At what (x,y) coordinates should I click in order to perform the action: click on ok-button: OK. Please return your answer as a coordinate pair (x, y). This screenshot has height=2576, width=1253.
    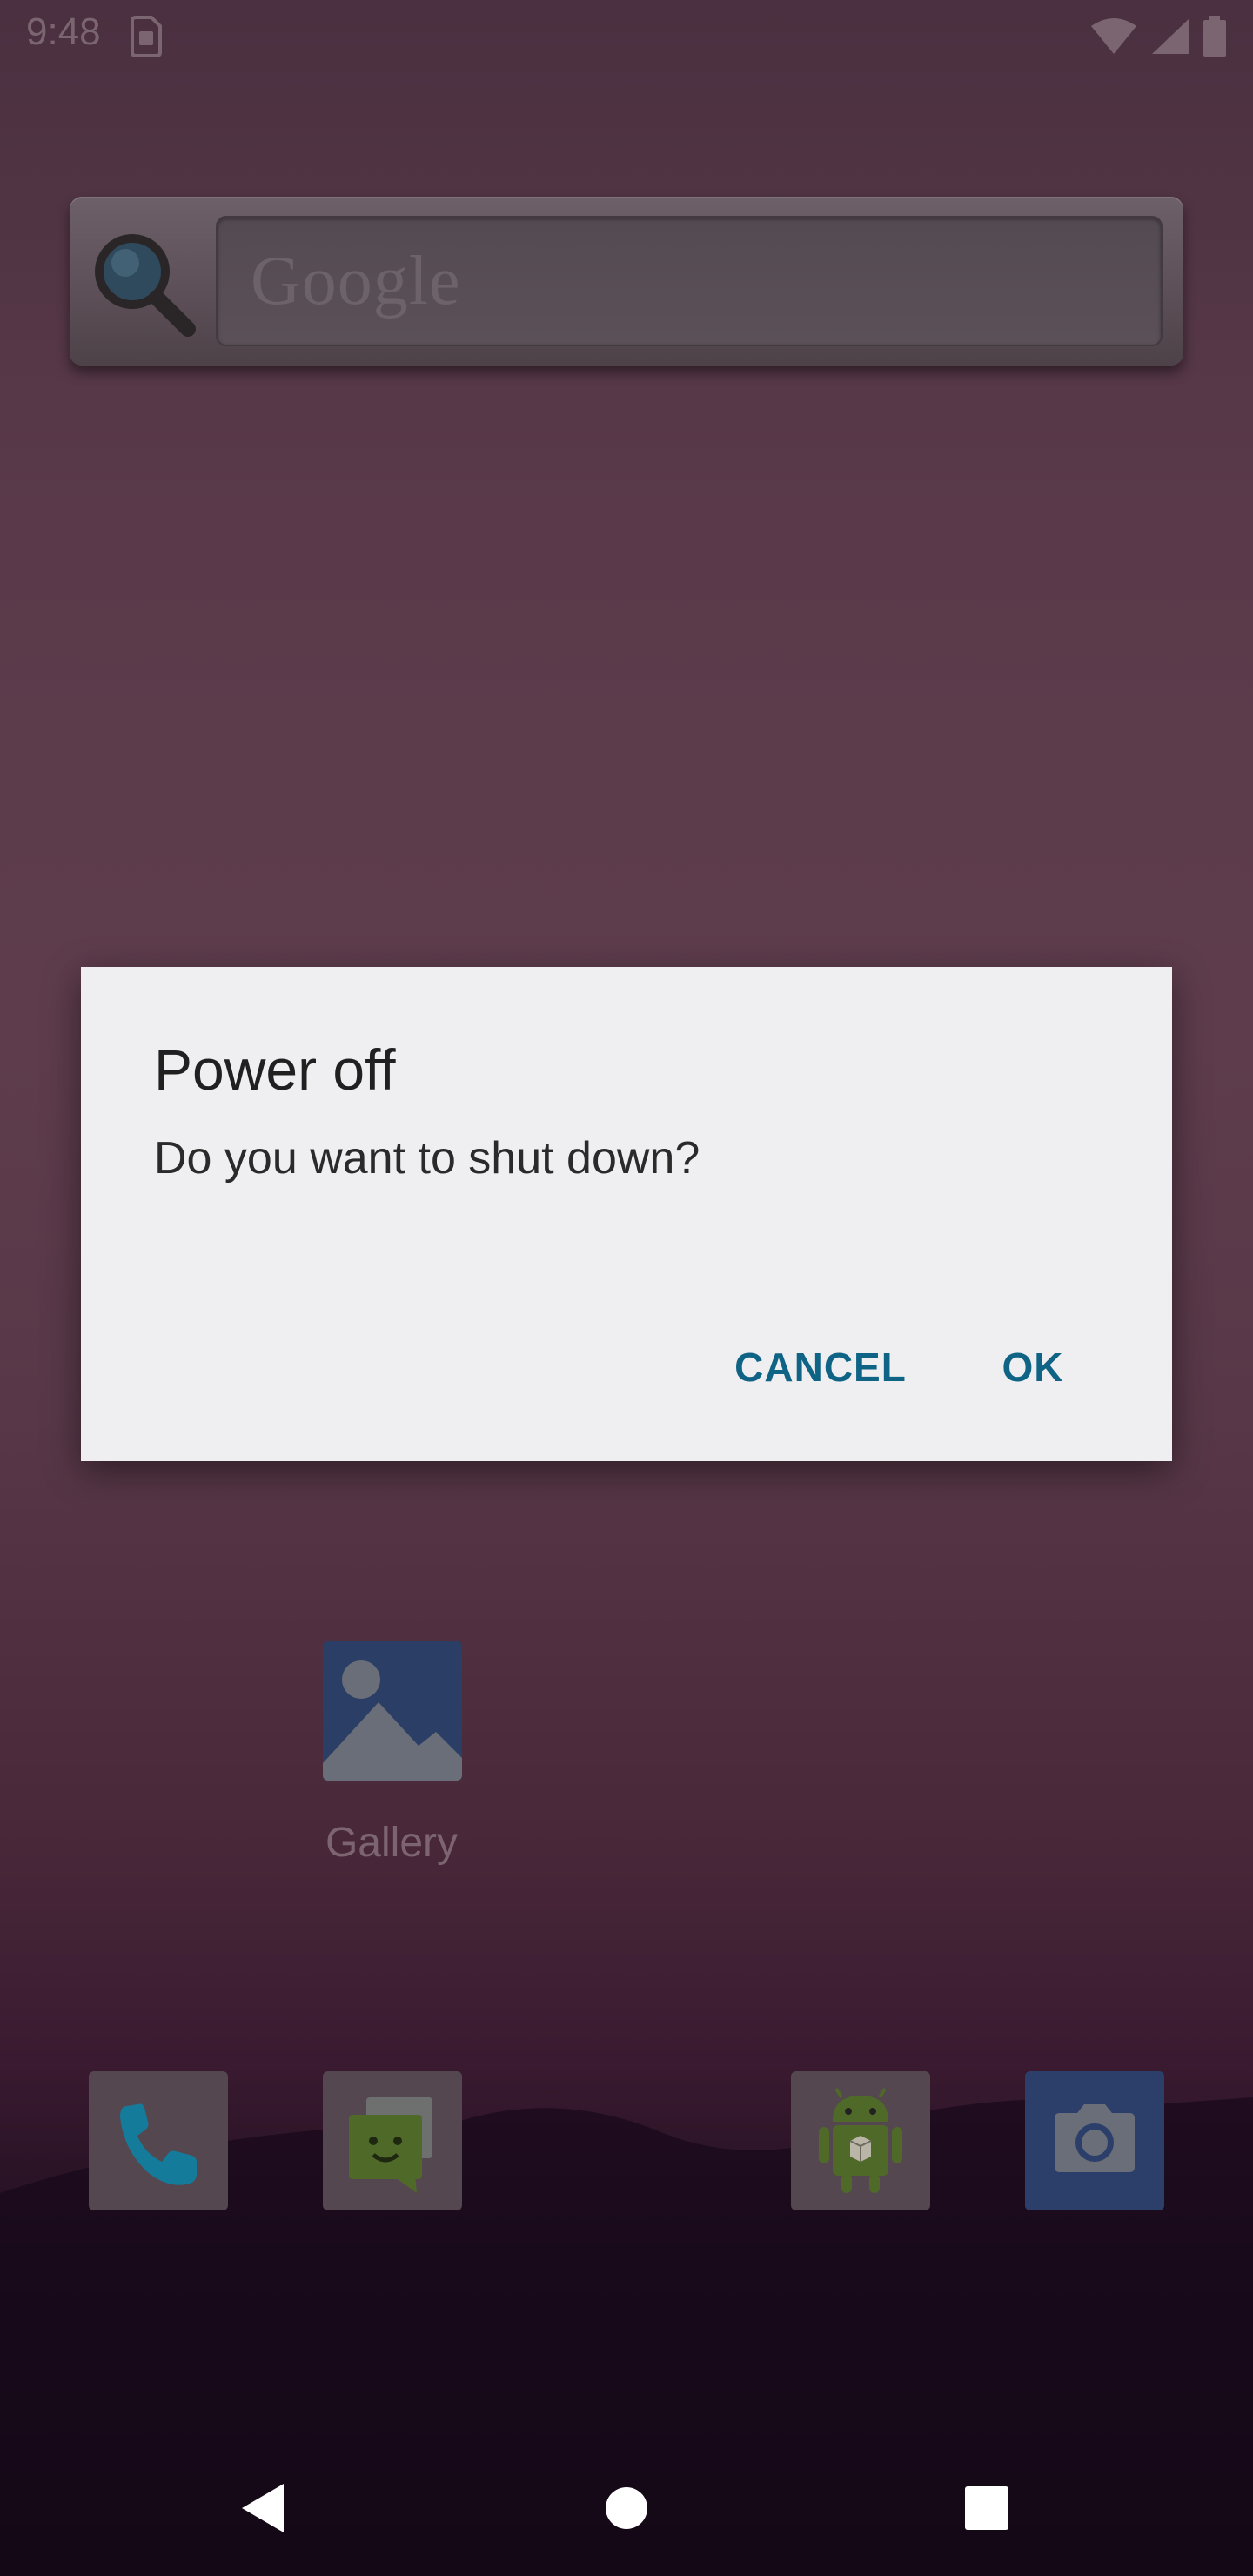
    Looking at the image, I should click on (1033, 1367).